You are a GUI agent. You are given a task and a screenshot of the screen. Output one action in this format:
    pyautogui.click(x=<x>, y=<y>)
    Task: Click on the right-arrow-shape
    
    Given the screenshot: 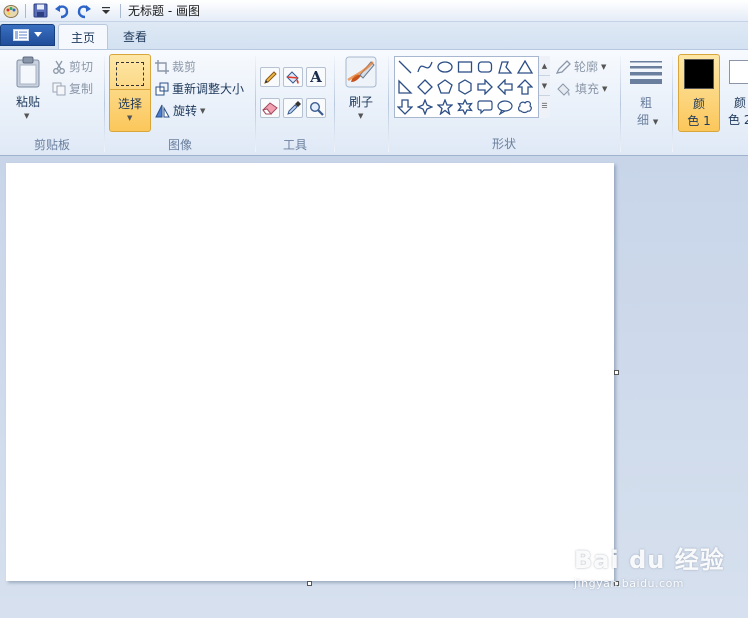 What is the action you would take?
    pyautogui.click(x=485, y=87)
    